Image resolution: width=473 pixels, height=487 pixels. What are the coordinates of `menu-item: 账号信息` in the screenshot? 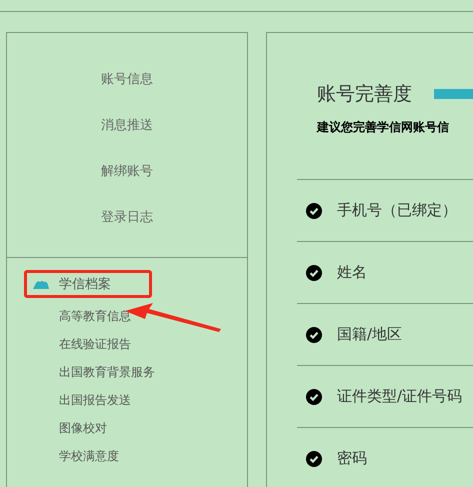 It's located at (127, 80).